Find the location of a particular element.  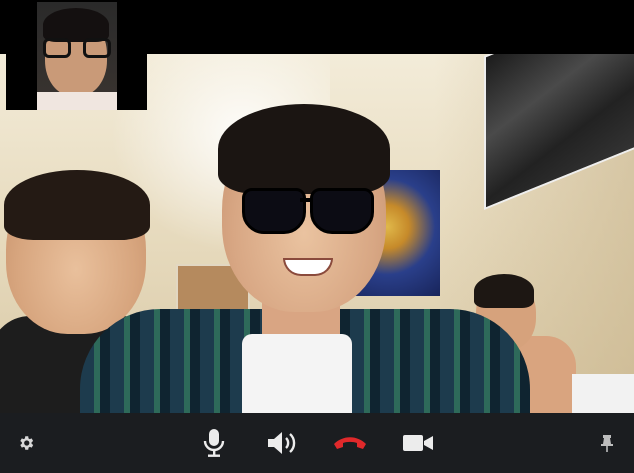

microphone-icon is located at coordinates (214, 443).